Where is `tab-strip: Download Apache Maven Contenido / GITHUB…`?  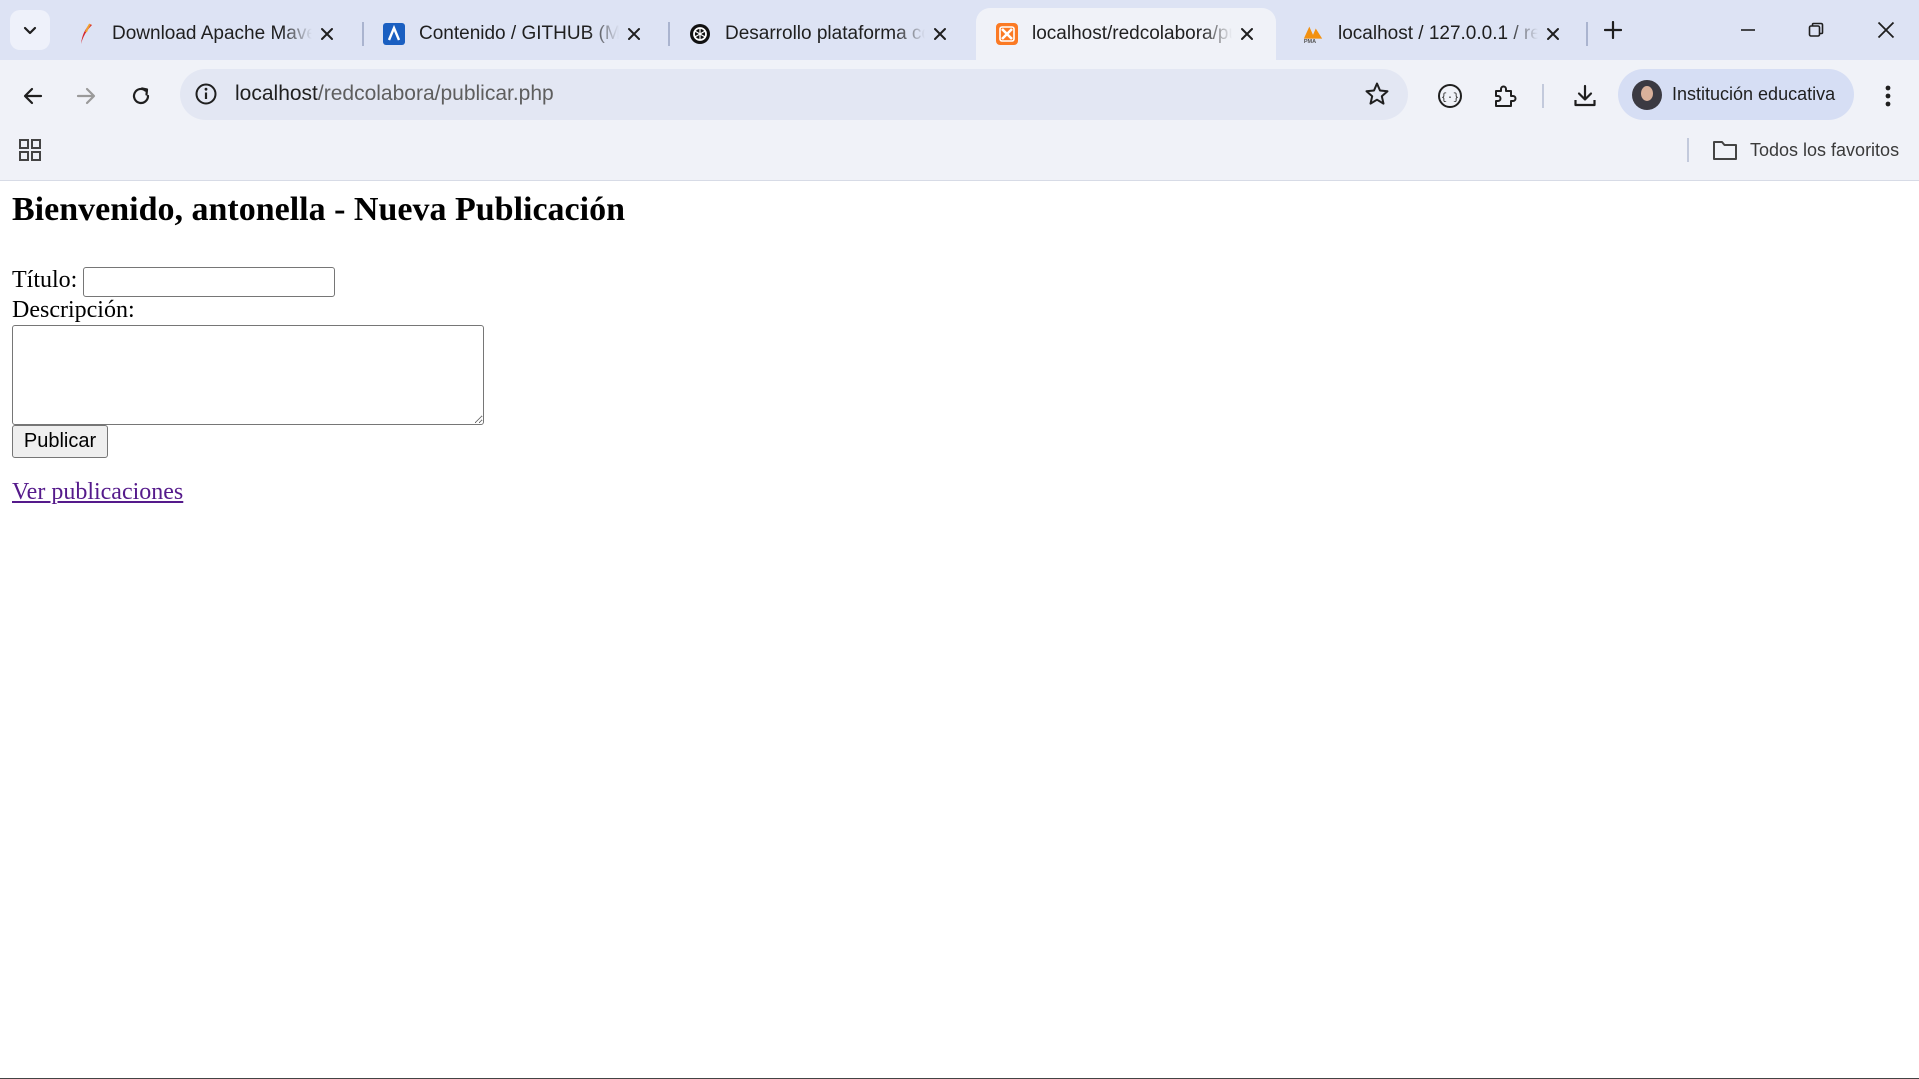 tab-strip: Download Apache Maven Contenido / GITHUB… is located at coordinates (959, 30).